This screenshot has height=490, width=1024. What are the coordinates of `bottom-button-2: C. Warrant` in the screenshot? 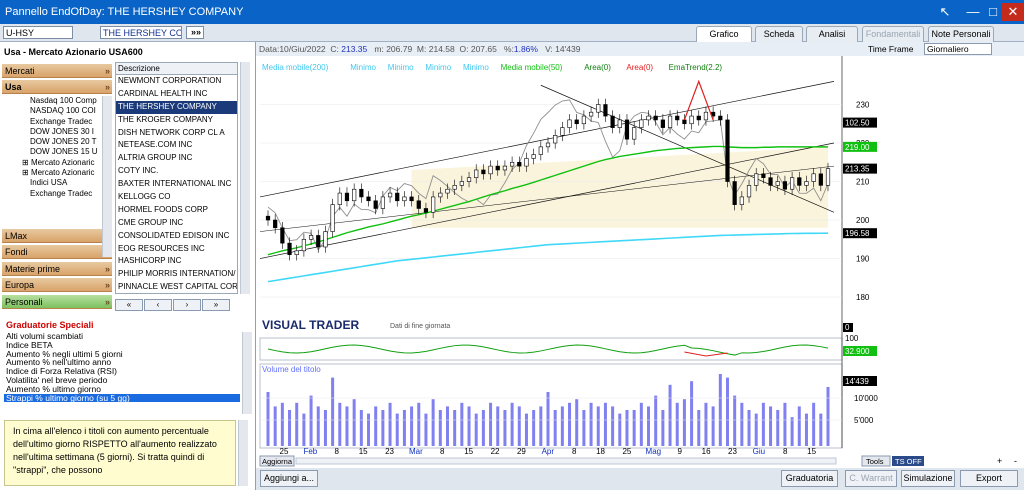 It's located at (871, 478).